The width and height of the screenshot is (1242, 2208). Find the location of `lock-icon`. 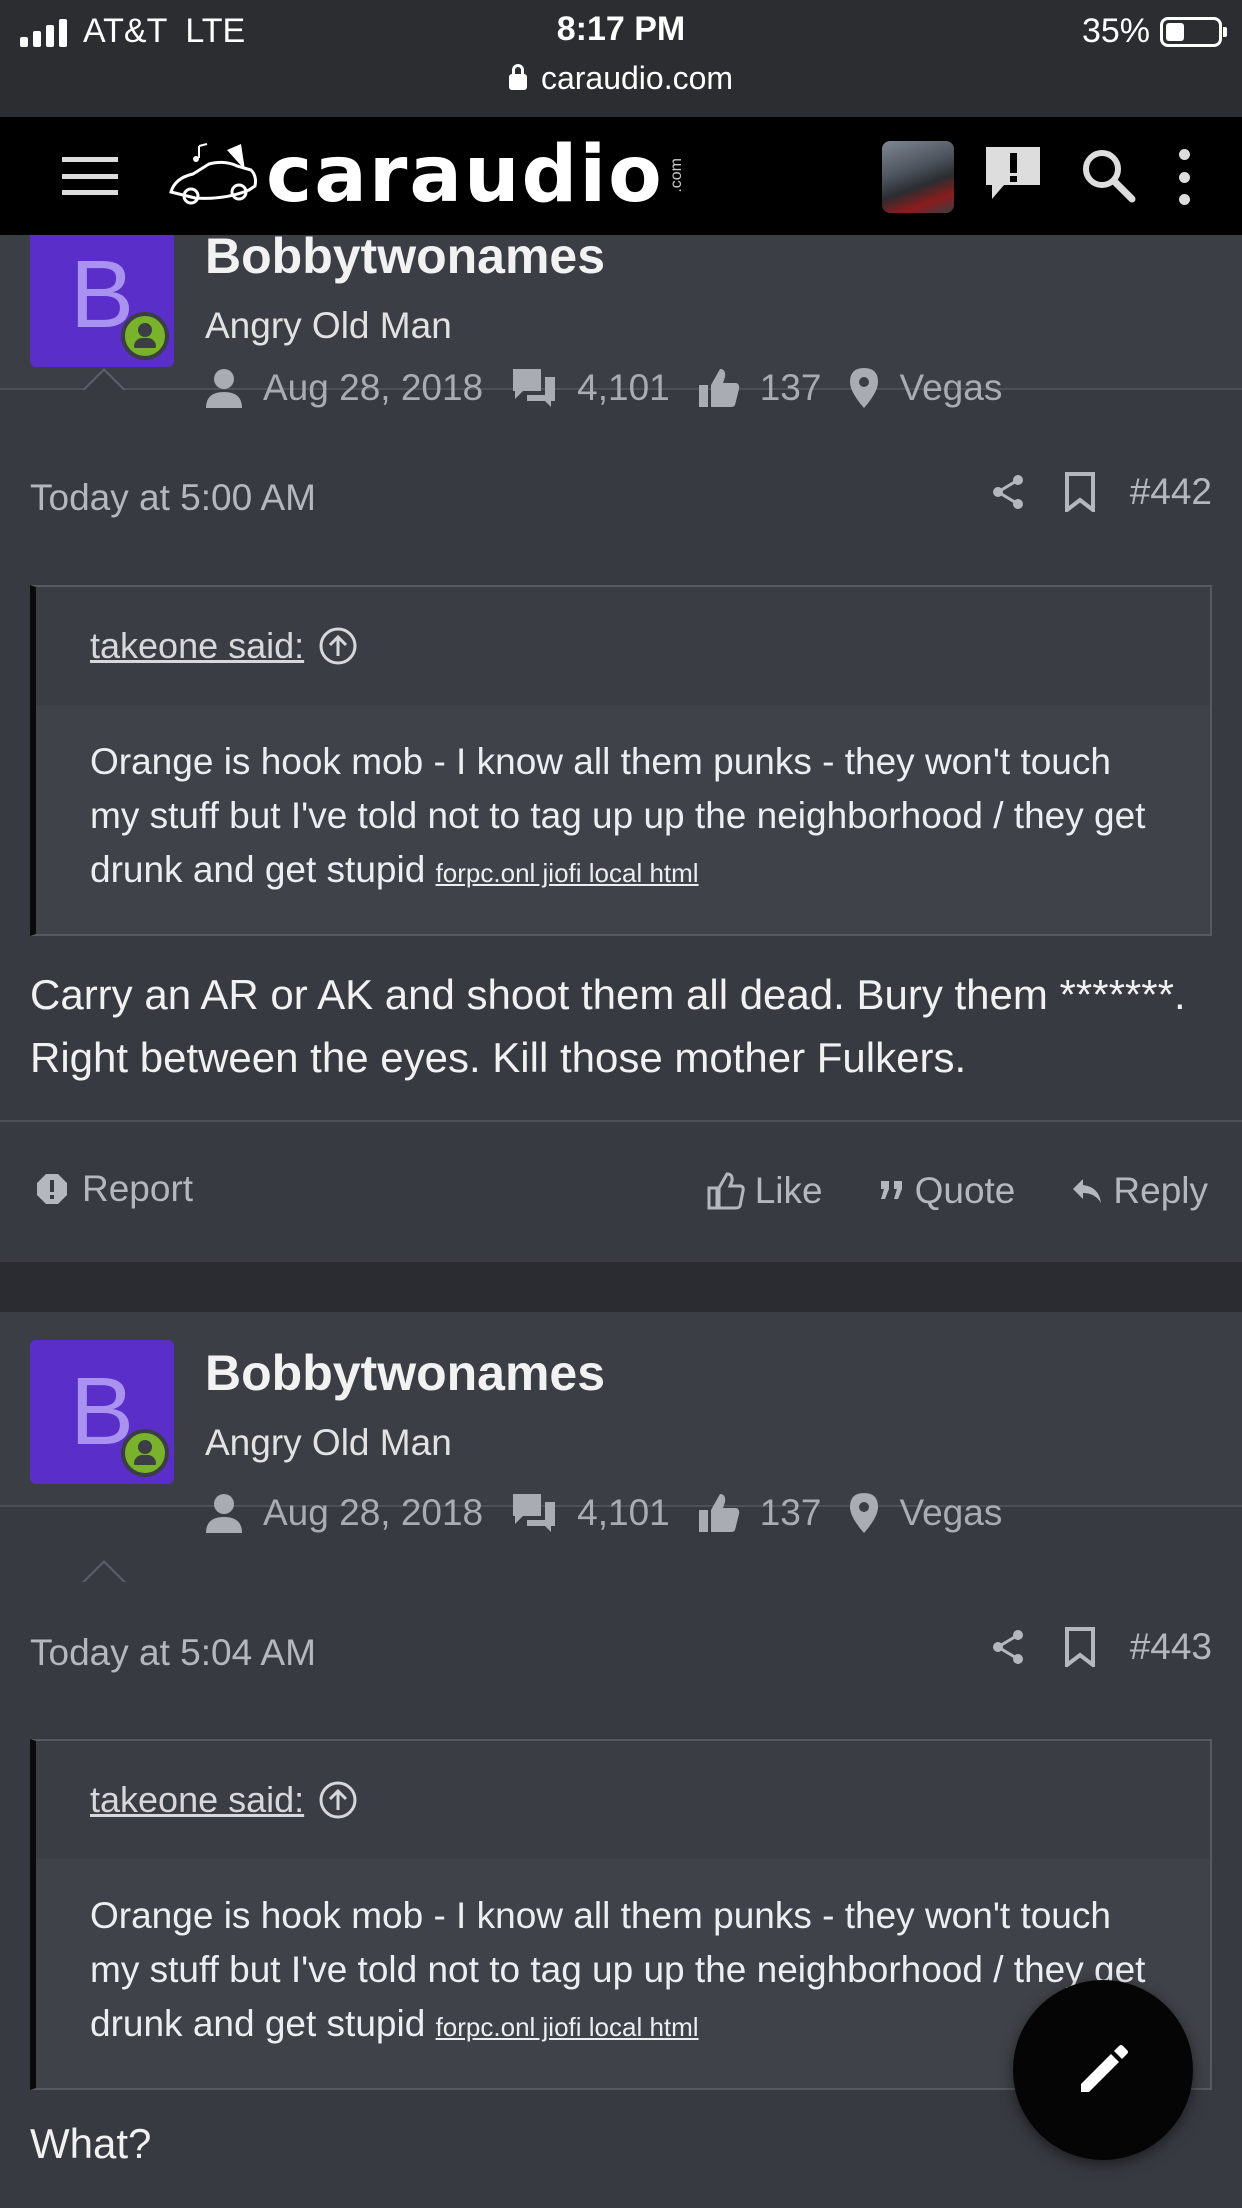

lock-icon is located at coordinates (517, 77).